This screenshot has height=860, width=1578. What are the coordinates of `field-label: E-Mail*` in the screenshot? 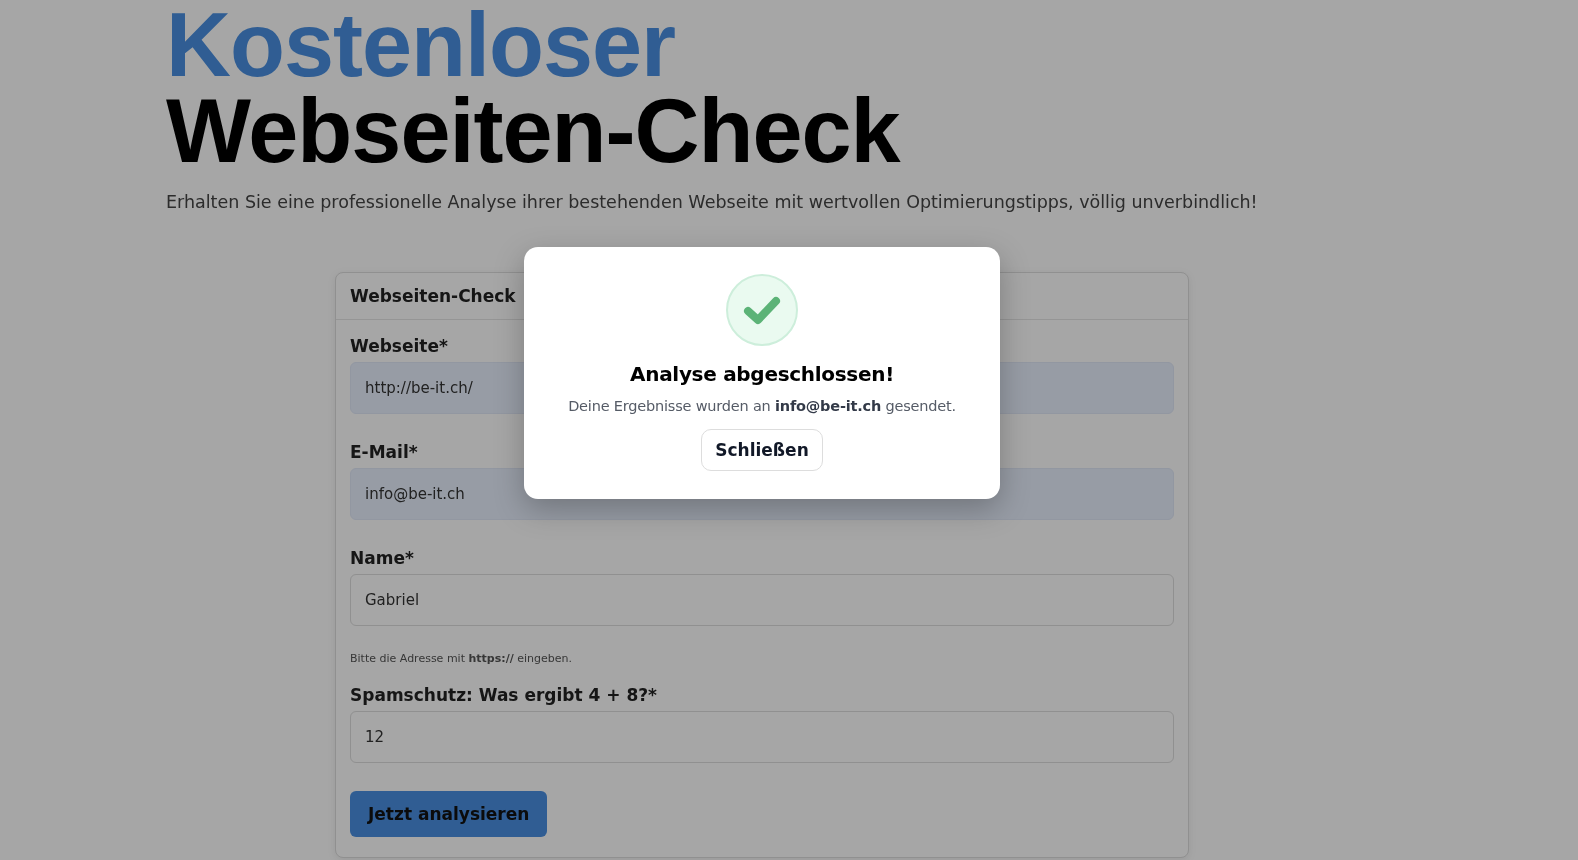 It's located at (384, 452).